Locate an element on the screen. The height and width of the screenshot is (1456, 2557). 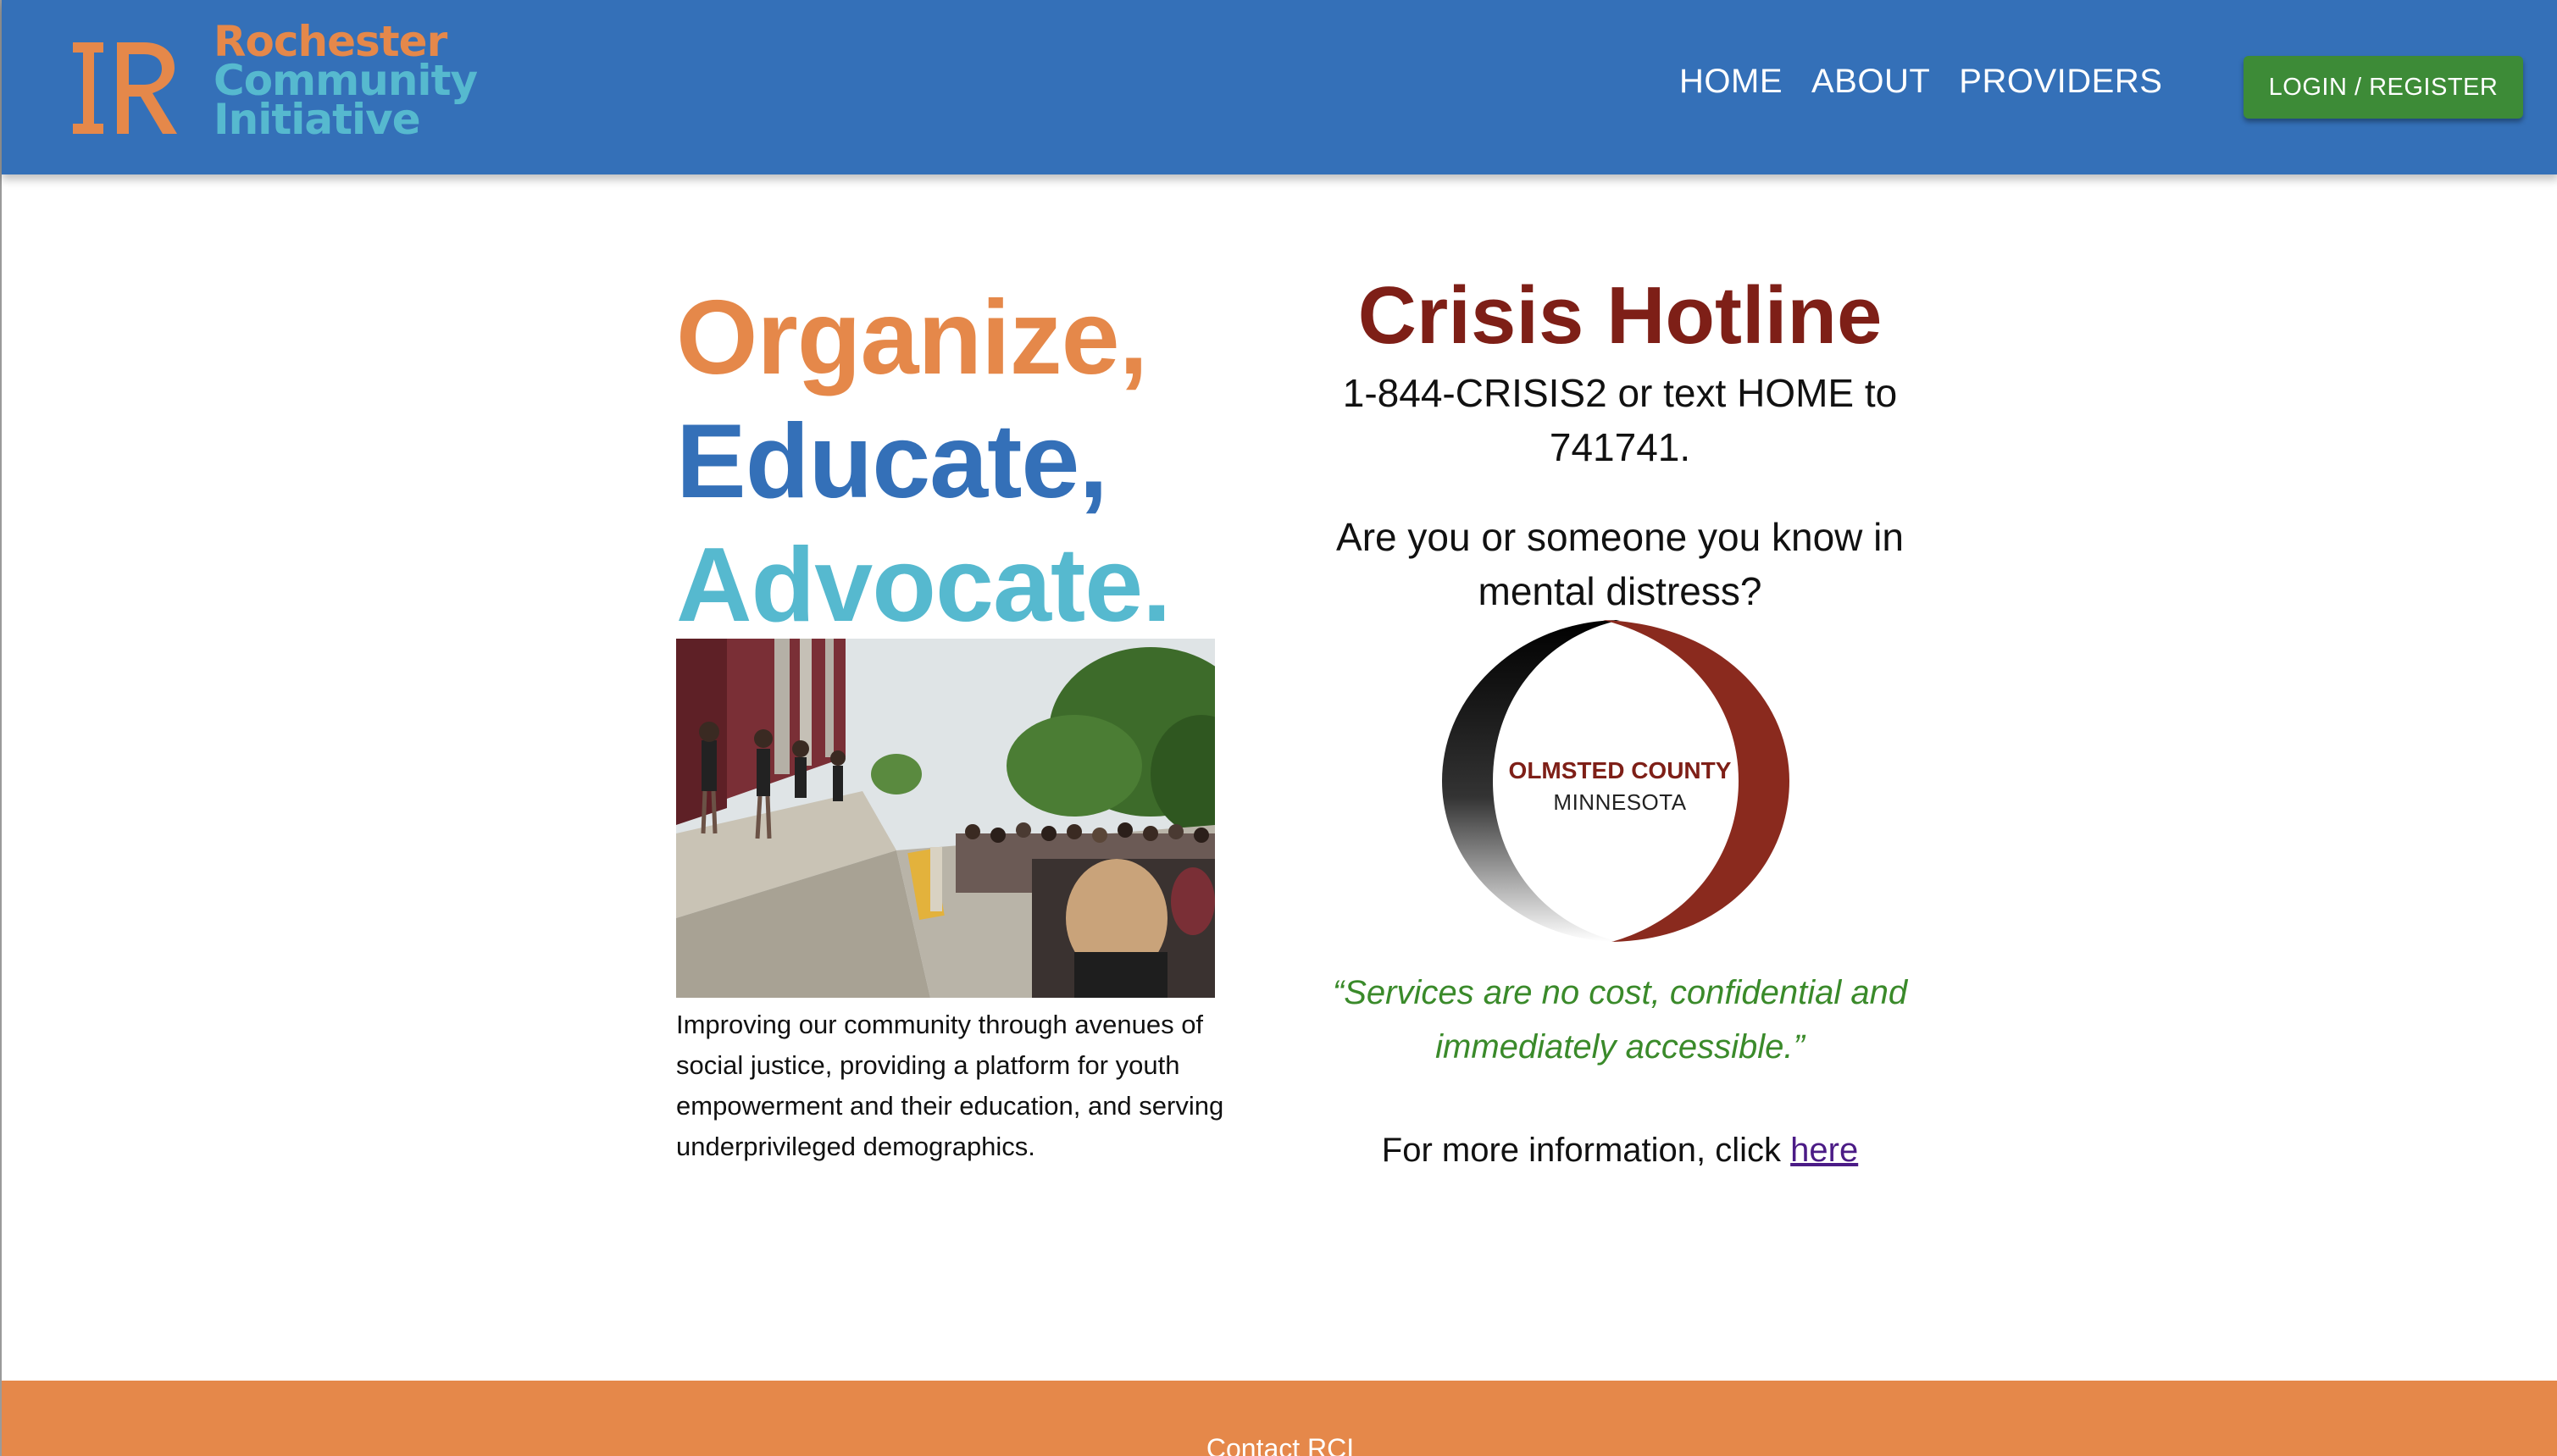
rci-logo-icon is located at coordinates (125, 88).